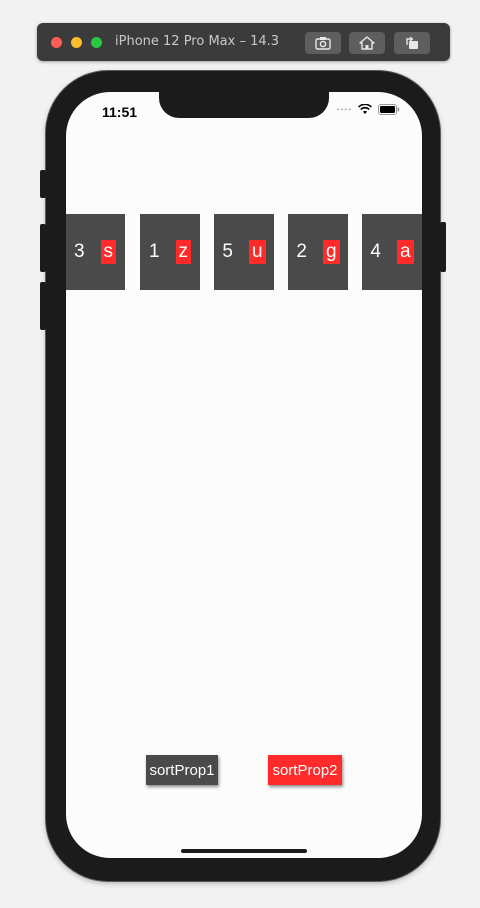 This screenshot has width=480, height=908. Describe the element at coordinates (154, 251) in the screenshot. I see `card-number: 1` at that location.